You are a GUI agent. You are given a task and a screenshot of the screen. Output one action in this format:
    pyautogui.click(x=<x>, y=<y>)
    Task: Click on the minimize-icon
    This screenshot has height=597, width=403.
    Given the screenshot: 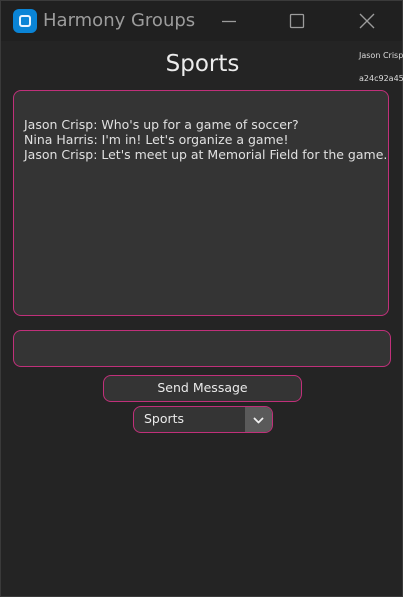 What is the action you would take?
    pyautogui.click(x=229, y=21)
    